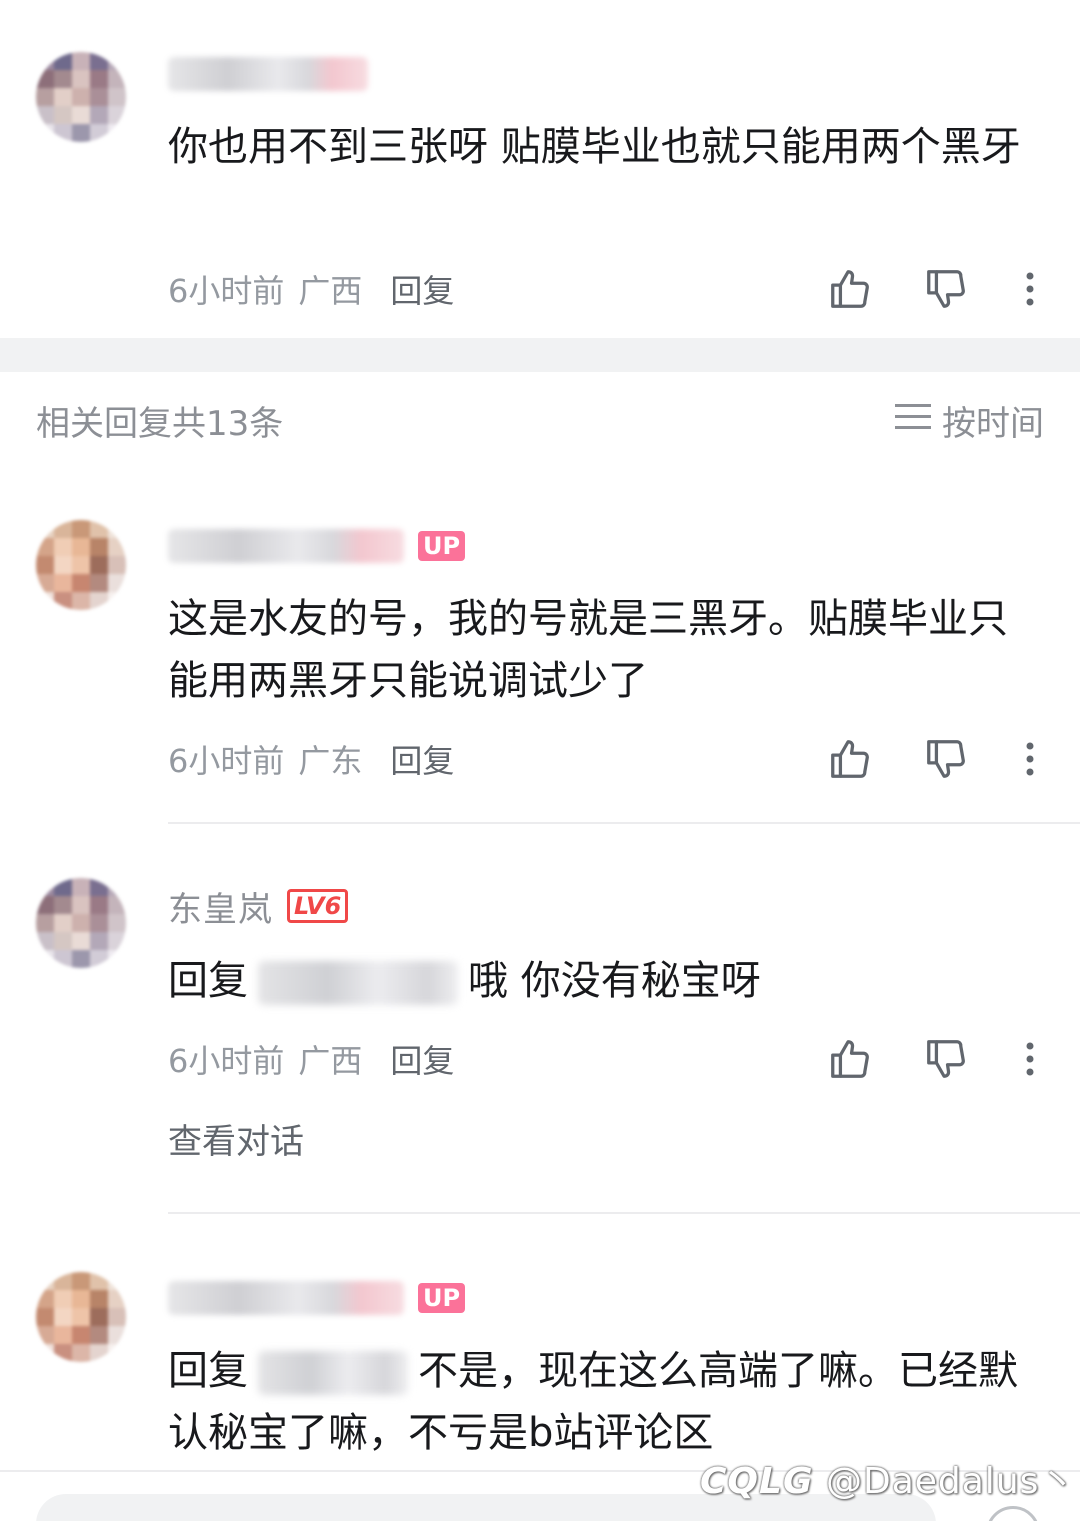 This screenshot has height=1521, width=1080. What do you see at coordinates (951, 1481) in the screenshot?
I see `watermark-text: @Daedalus丶` at bounding box center [951, 1481].